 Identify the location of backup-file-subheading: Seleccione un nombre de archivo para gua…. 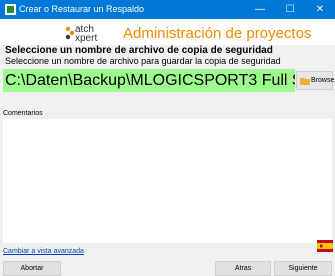
(143, 61).